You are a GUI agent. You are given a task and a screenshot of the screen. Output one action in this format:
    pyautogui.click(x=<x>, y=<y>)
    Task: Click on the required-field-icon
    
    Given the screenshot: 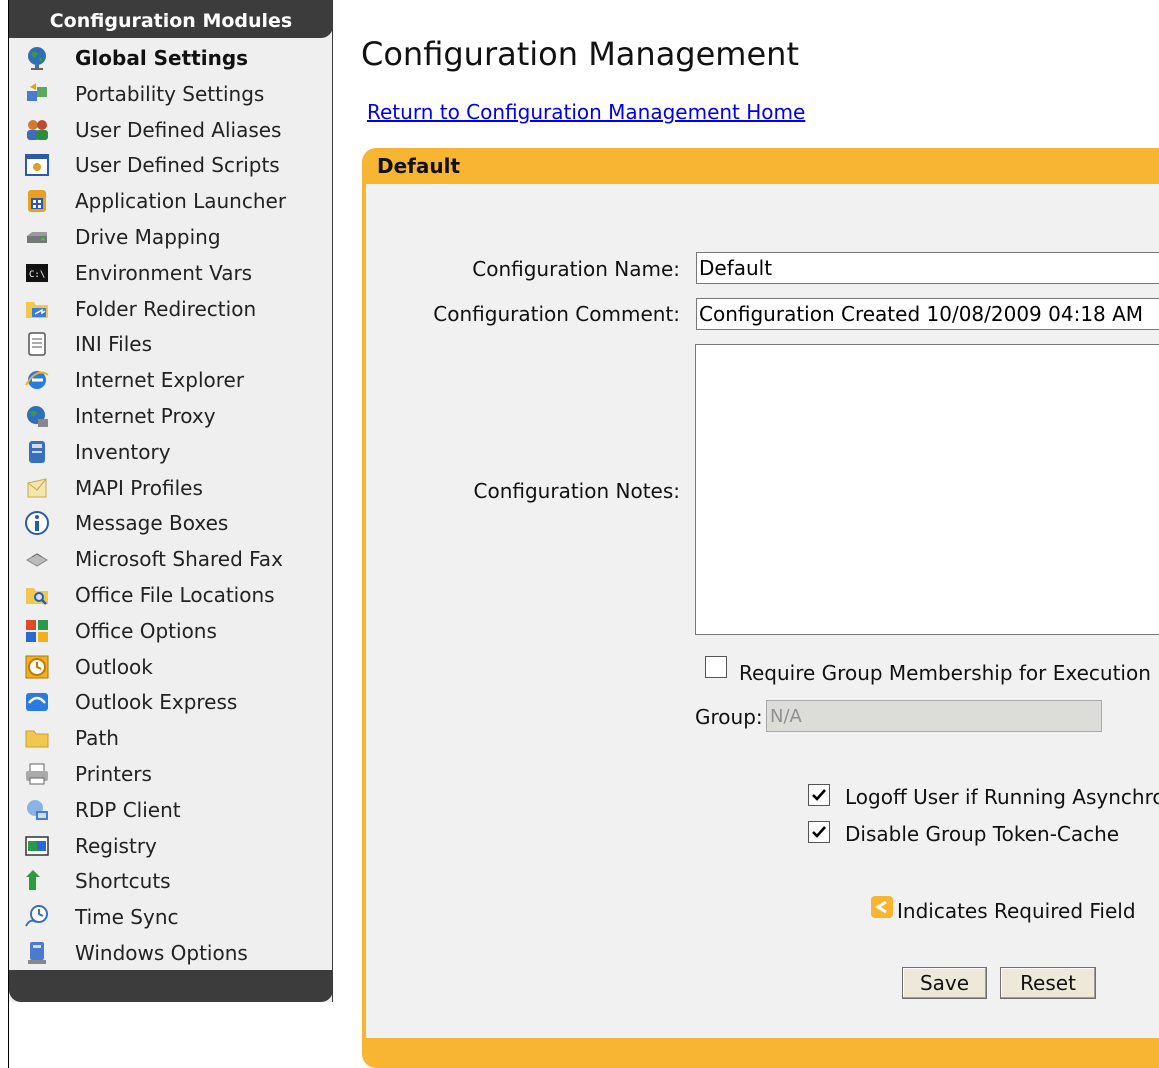 What is the action you would take?
    pyautogui.click(x=882, y=907)
    